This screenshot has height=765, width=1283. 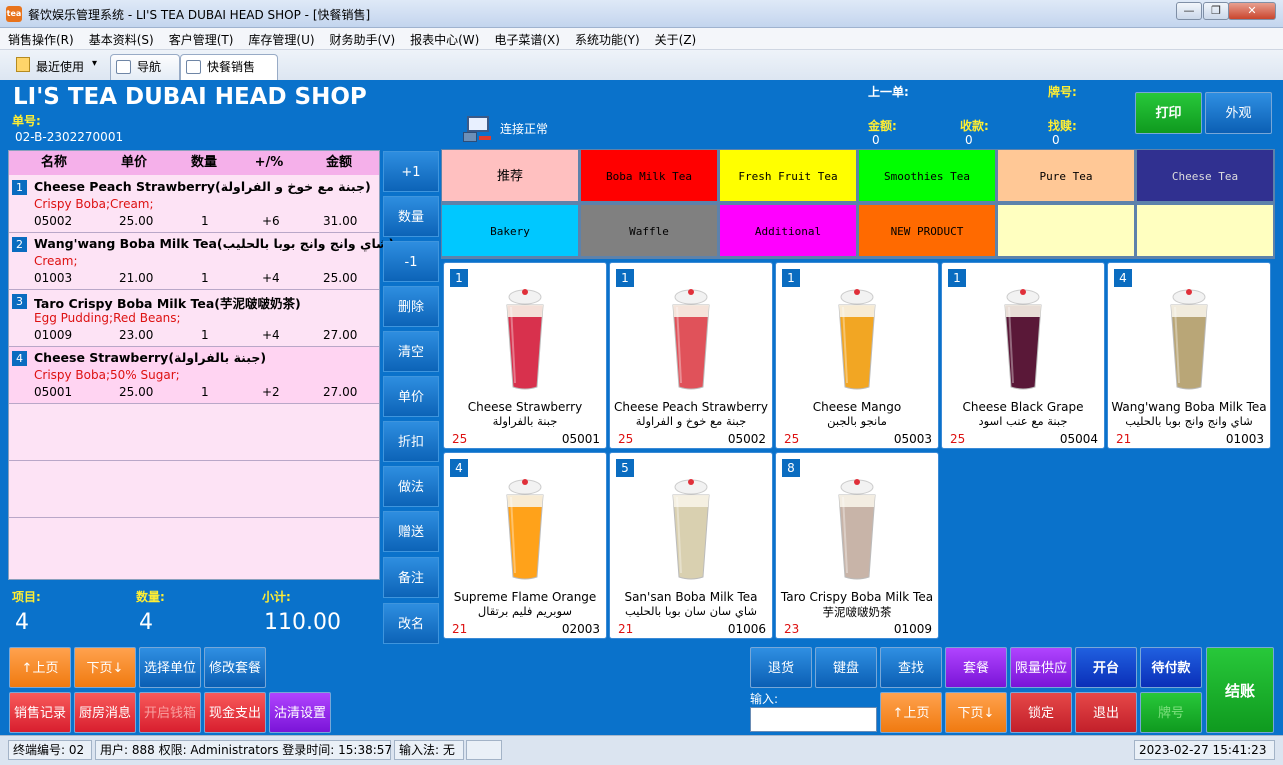 I want to click on minimize-button: —, so click(x=1189, y=11).